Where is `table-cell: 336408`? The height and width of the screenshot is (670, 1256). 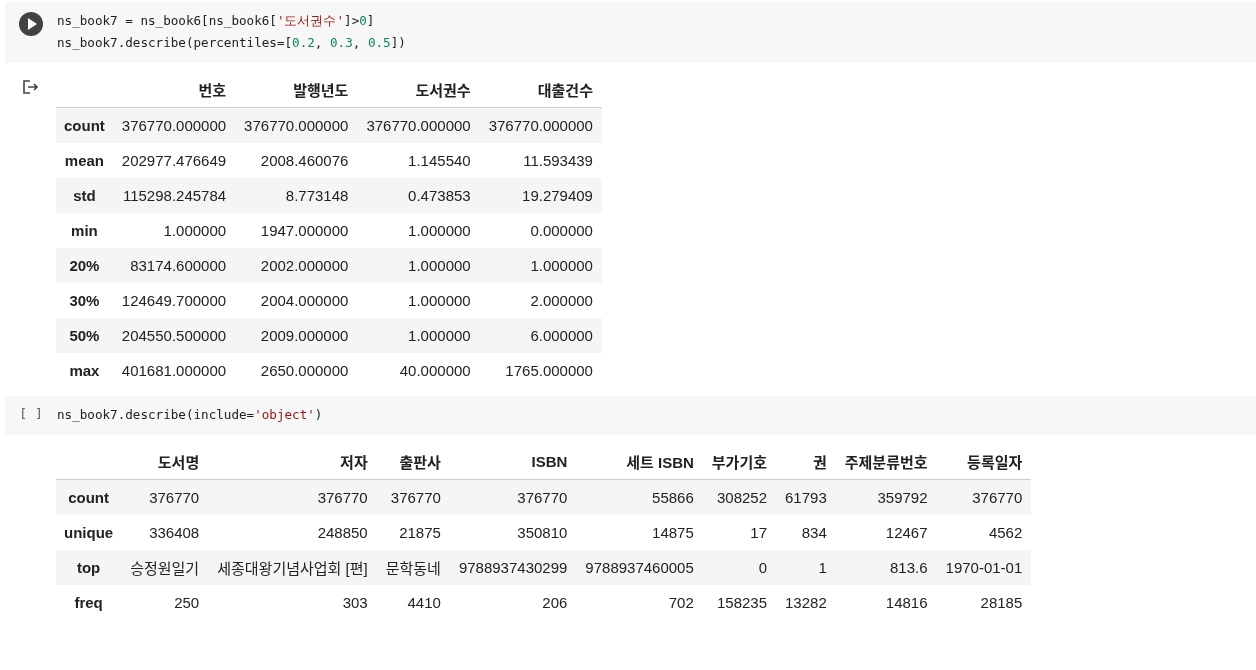
table-cell: 336408 is located at coordinates (174, 532).